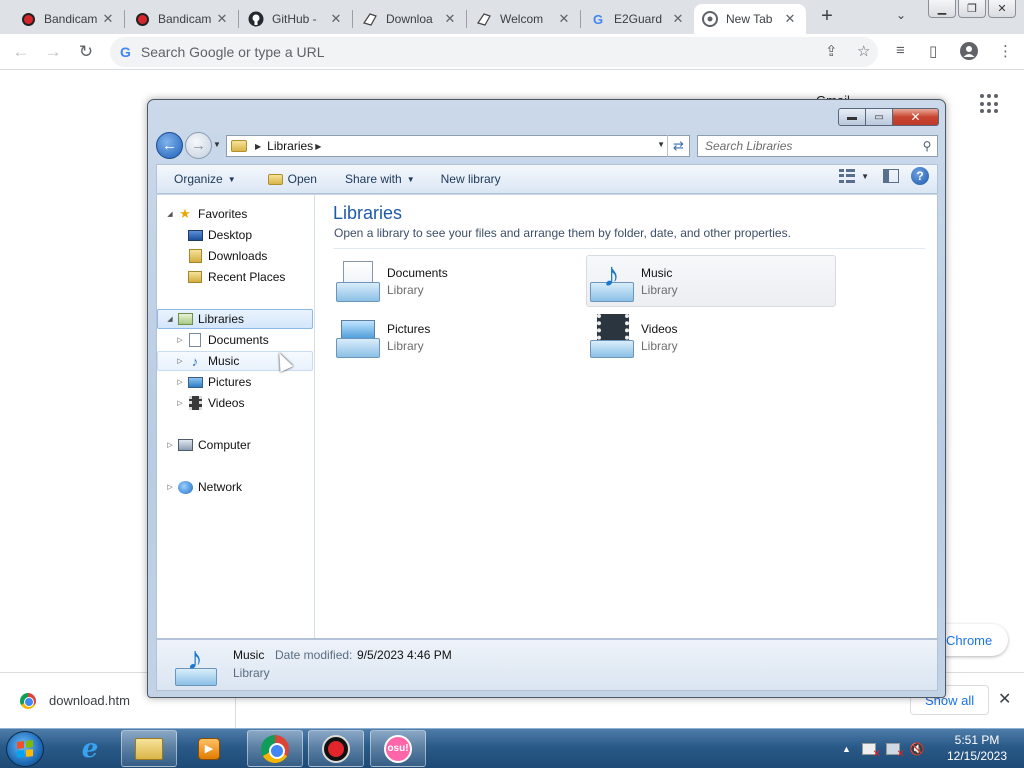 The image size is (1024, 768). What do you see at coordinates (678, 146) in the screenshot?
I see `refresh-icon: ⇄` at bounding box center [678, 146].